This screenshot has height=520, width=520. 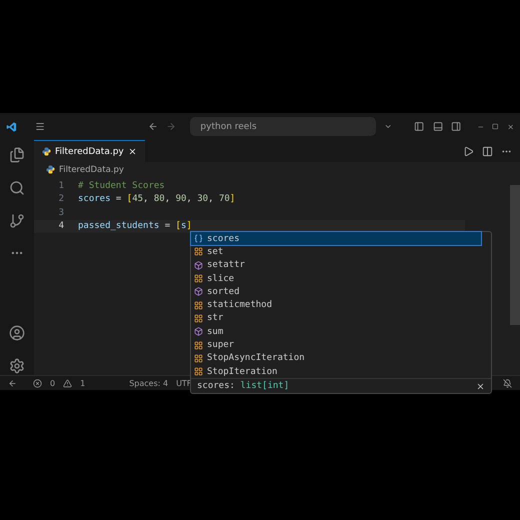 What do you see at coordinates (17, 155) in the screenshot?
I see `files-icon` at bounding box center [17, 155].